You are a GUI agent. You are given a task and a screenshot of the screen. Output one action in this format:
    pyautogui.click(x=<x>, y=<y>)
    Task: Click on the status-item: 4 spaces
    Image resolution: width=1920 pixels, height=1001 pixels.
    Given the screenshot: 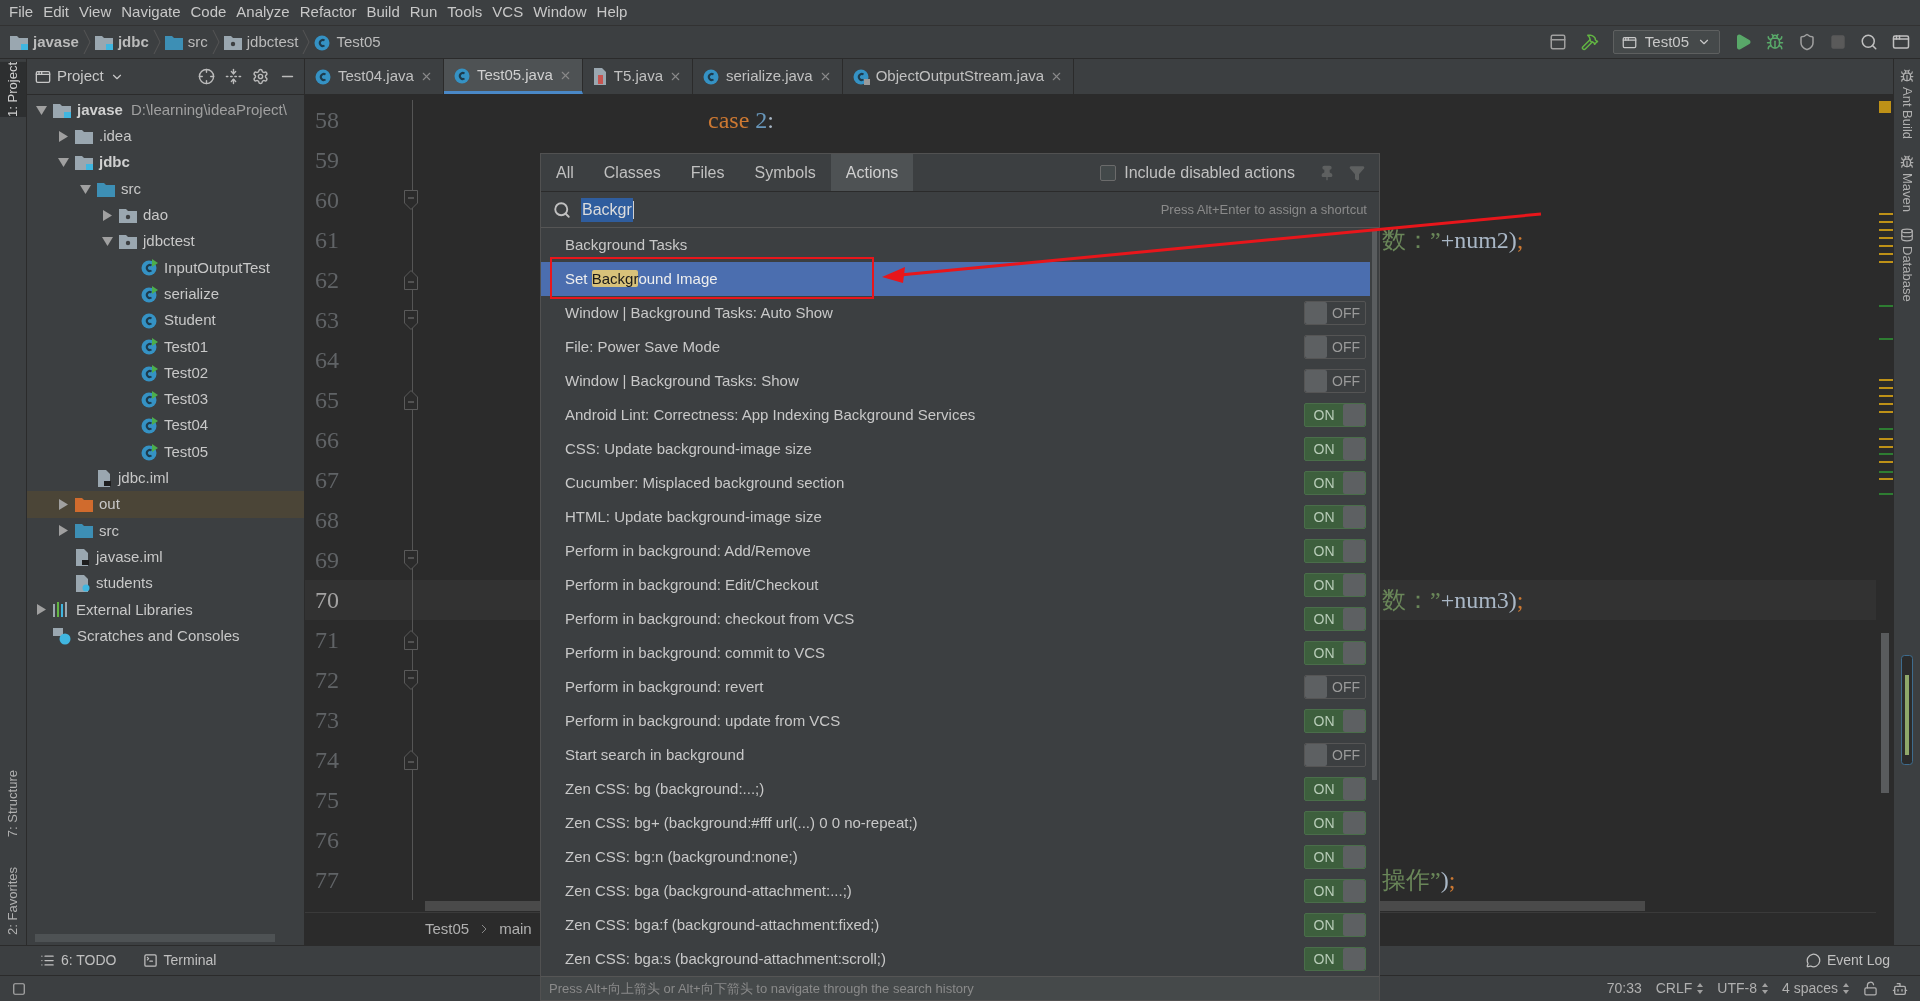 What is the action you would take?
    pyautogui.click(x=1815, y=988)
    